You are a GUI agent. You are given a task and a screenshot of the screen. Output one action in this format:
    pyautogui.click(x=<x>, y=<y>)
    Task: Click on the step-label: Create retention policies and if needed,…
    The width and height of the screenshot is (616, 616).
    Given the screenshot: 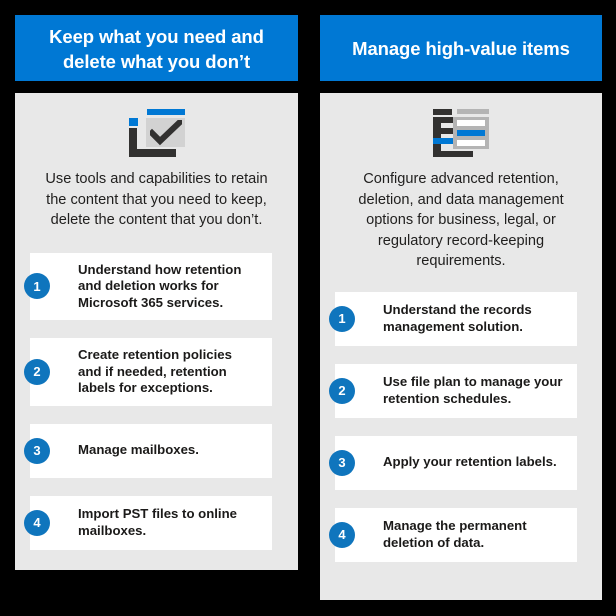 What is the action you would take?
    pyautogui.click(x=155, y=371)
    